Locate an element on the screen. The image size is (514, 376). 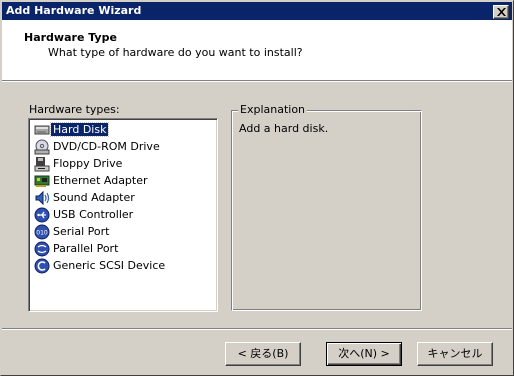
list-item-label: USB Controller is located at coordinates (93, 214).